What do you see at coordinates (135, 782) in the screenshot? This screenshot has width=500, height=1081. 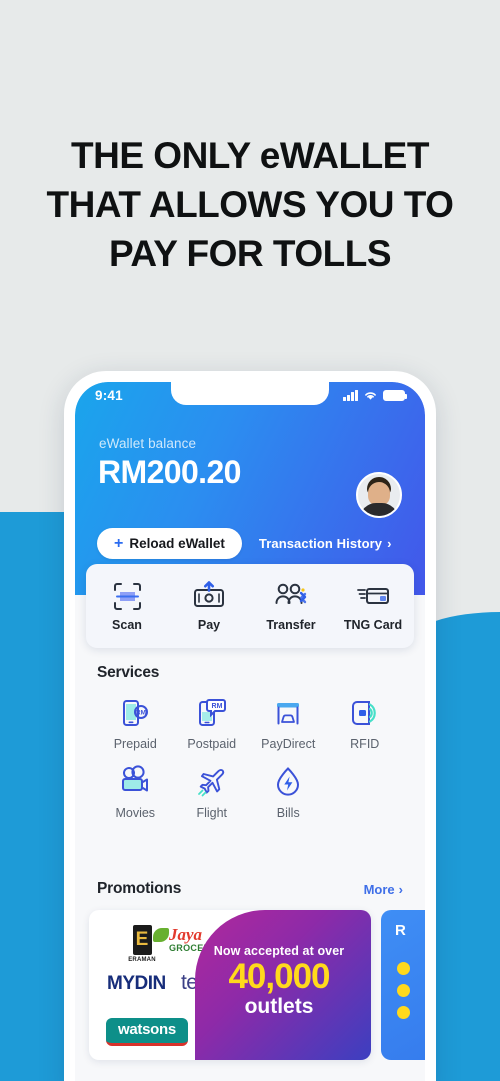 I see `movie-camera-icon` at bounding box center [135, 782].